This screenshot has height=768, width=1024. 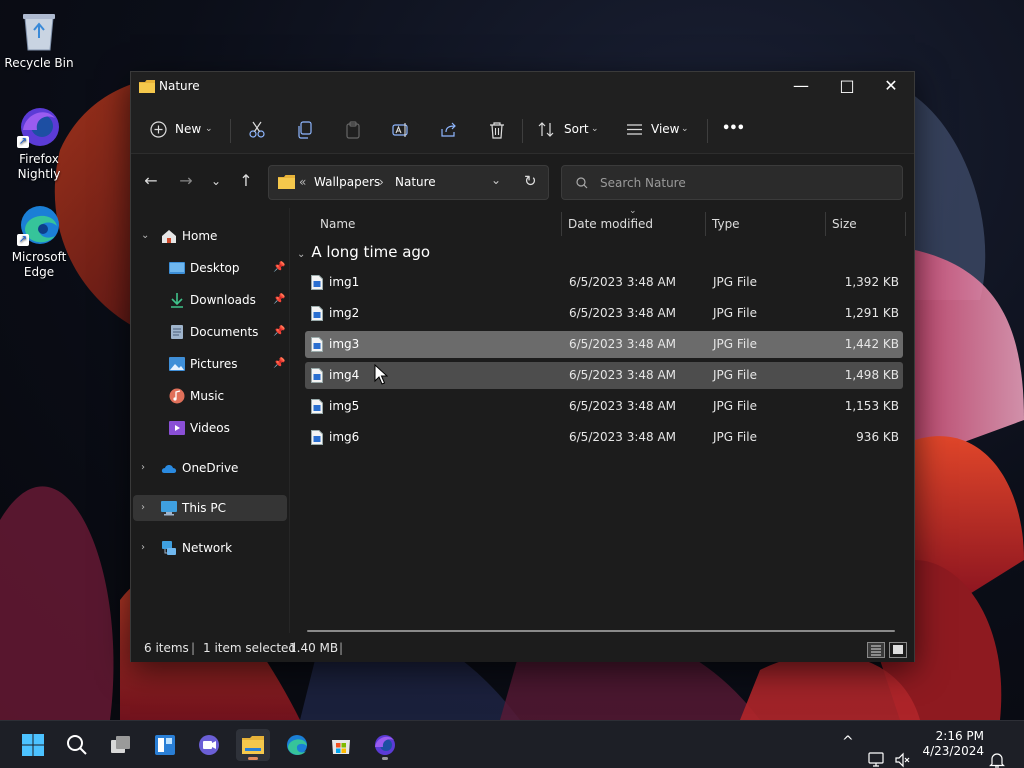 I want to click on cut-icon, so click(x=257, y=129).